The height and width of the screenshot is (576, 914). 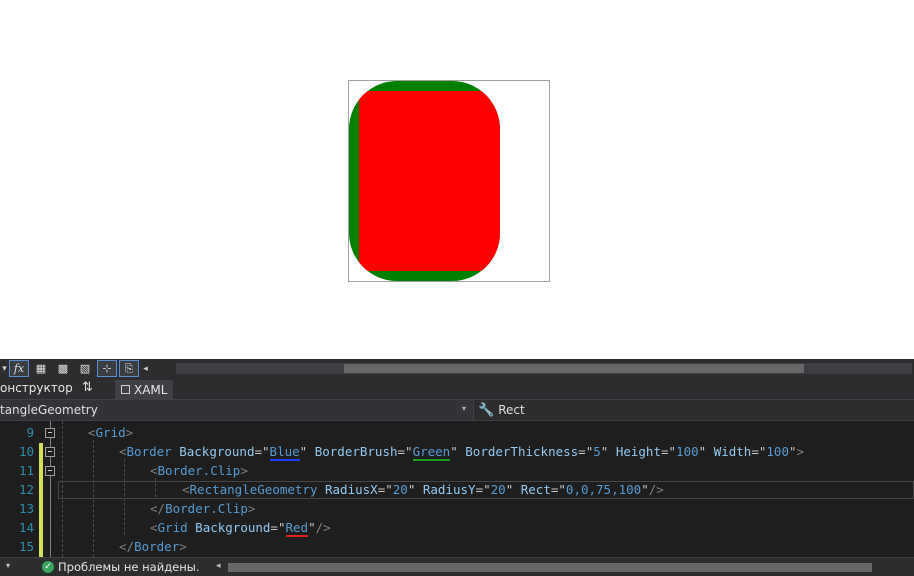 I want to click on code-text: </Border.Clip>, so click(x=203, y=508).